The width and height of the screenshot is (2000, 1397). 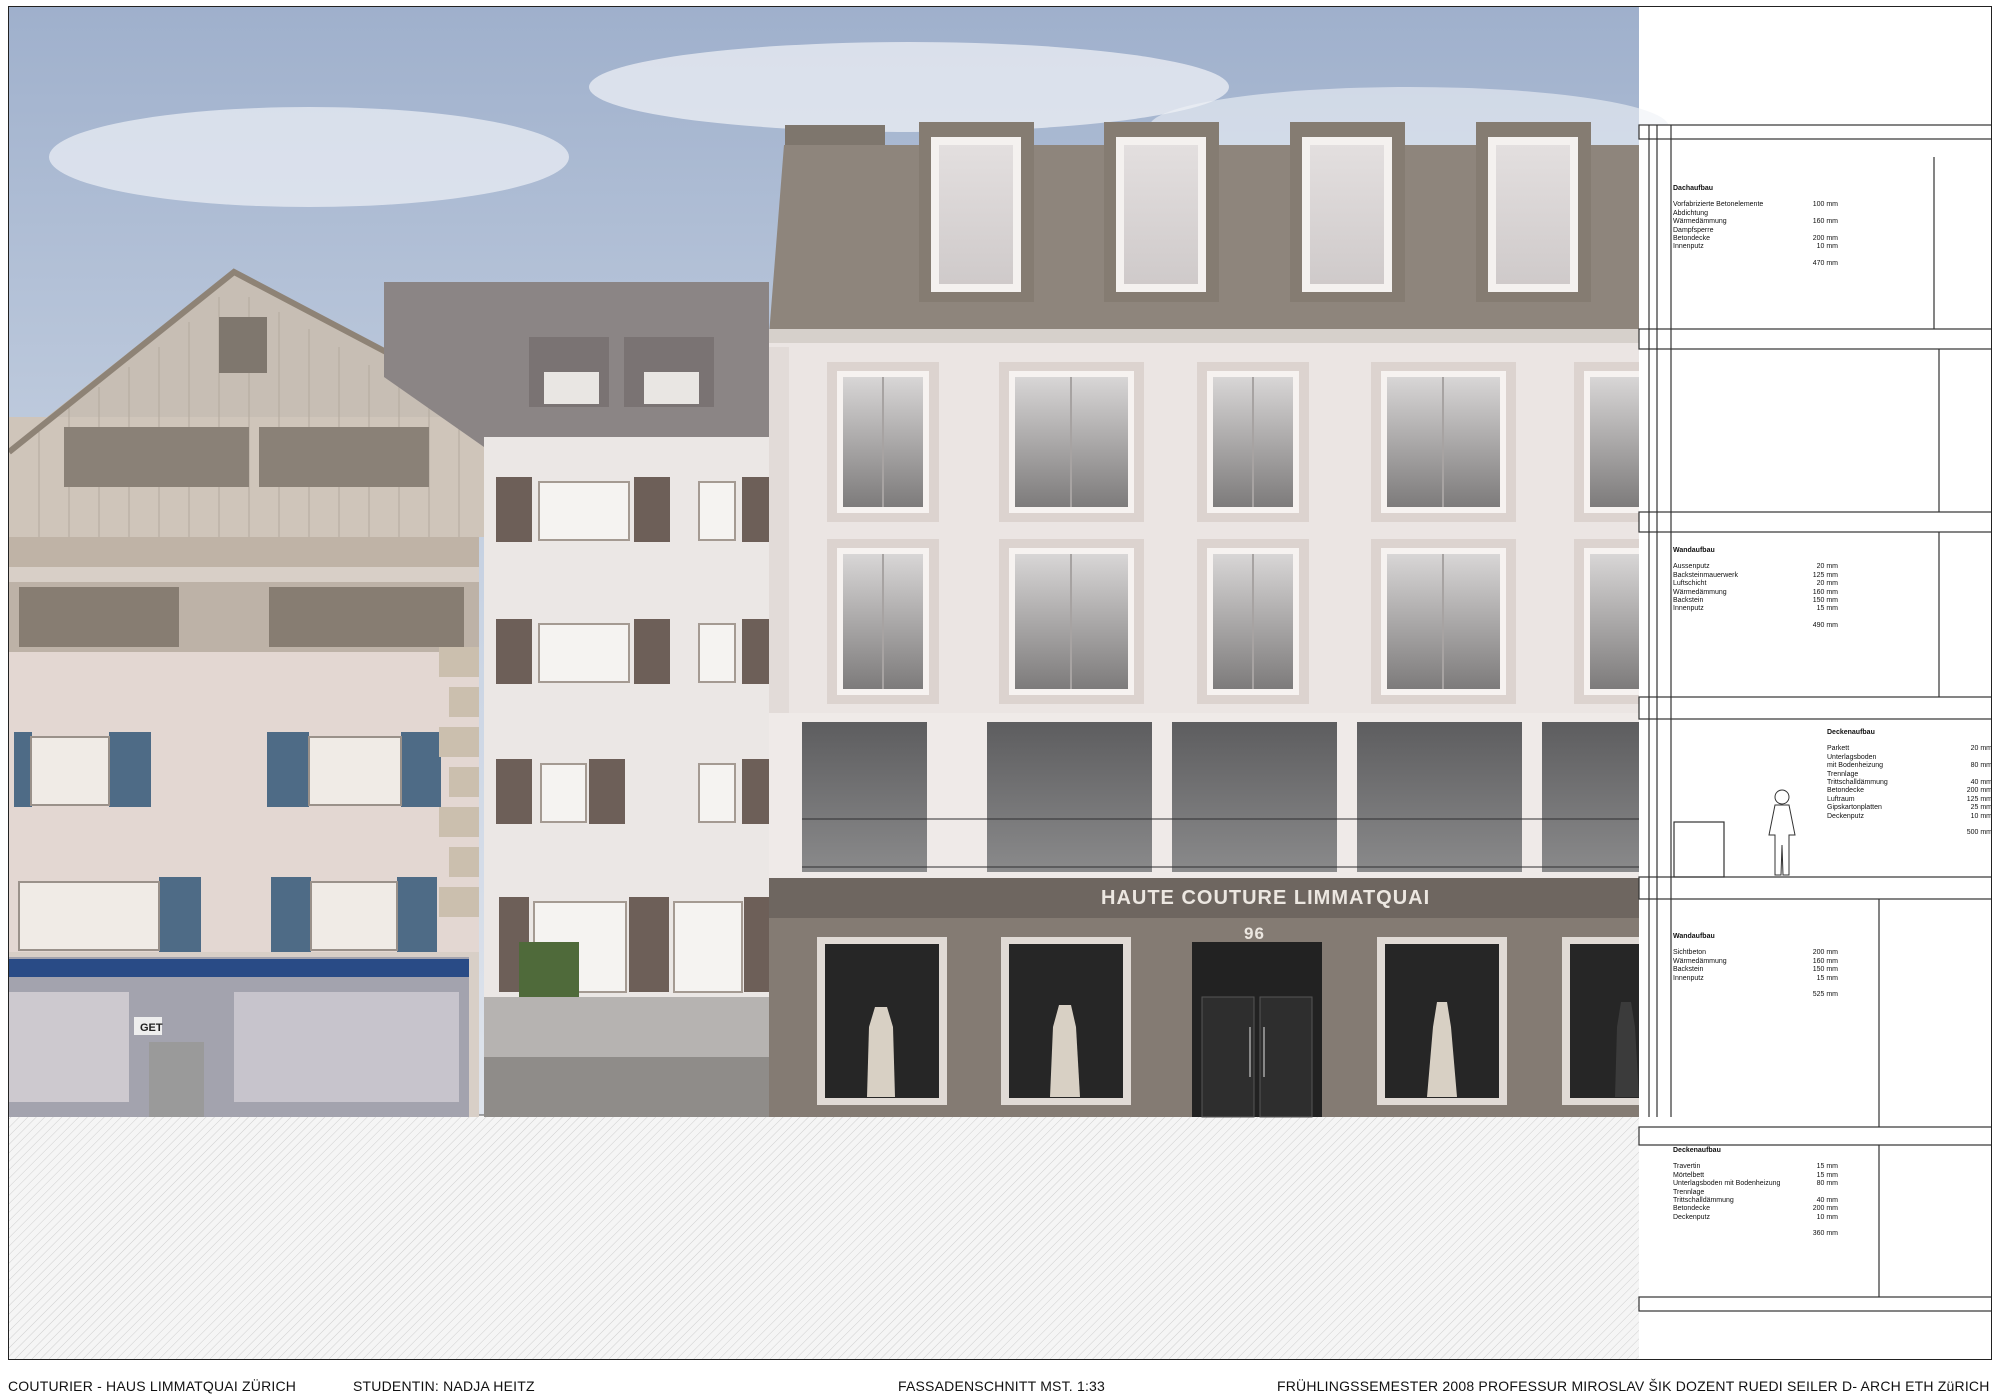 What do you see at coordinates (1254, 933) in the screenshot?
I see `house-number: 96` at bounding box center [1254, 933].